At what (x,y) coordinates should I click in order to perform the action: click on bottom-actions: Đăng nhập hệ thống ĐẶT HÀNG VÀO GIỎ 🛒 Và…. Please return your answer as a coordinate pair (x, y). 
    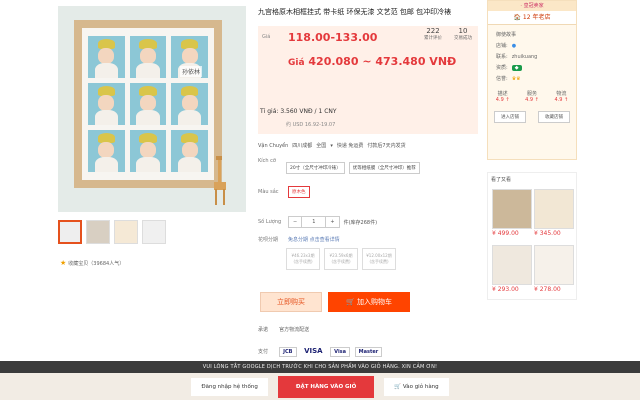
    Looking at the image, I should click on (320, 386).